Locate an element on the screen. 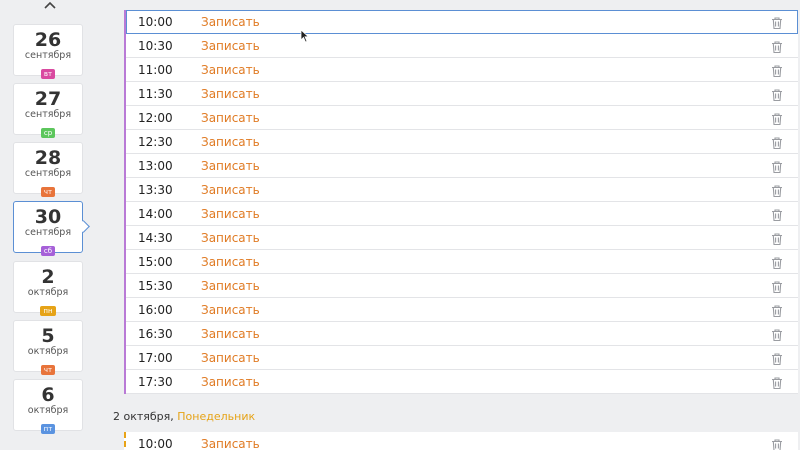 The height and width of the screenshot is (450, 800). time-slot-row: 12:00 Записать is located at coordinates (462, 118).